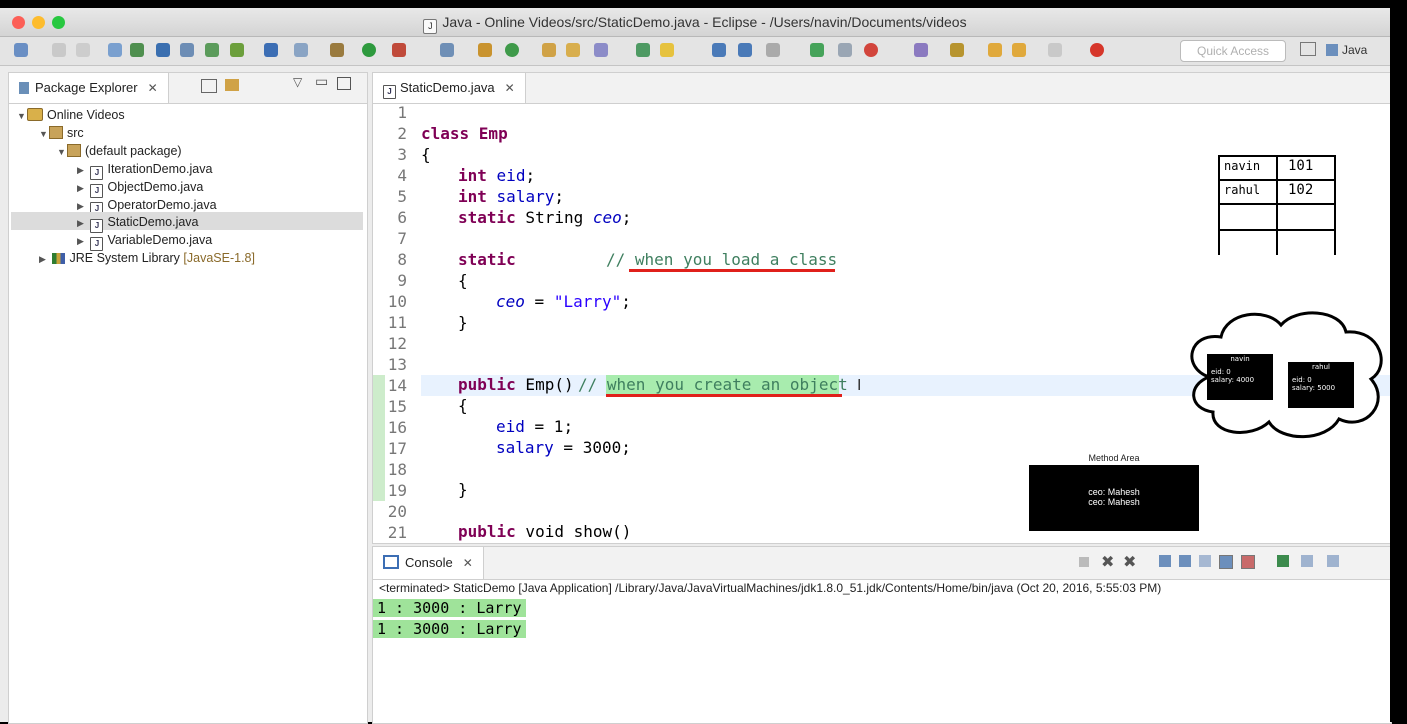  I want to click on new-java-project-icon, so click(212, 50).